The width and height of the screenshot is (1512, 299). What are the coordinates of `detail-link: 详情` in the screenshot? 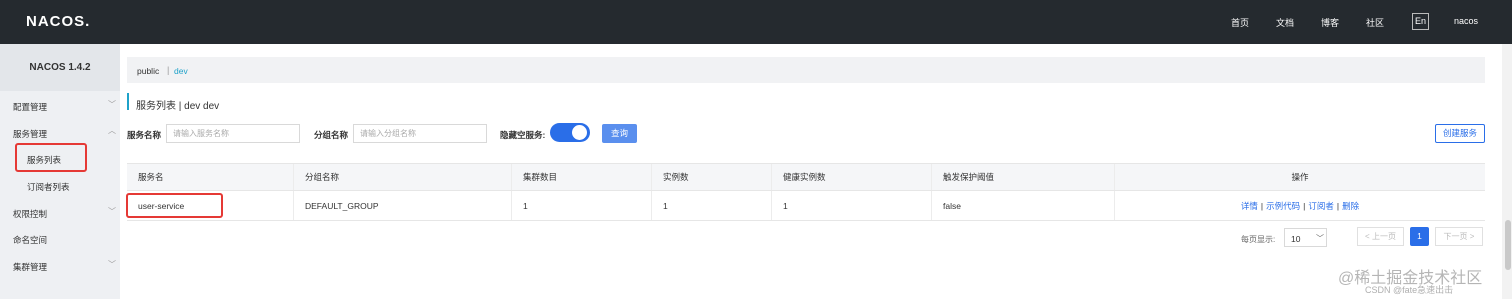 It's located at (1249, 206).